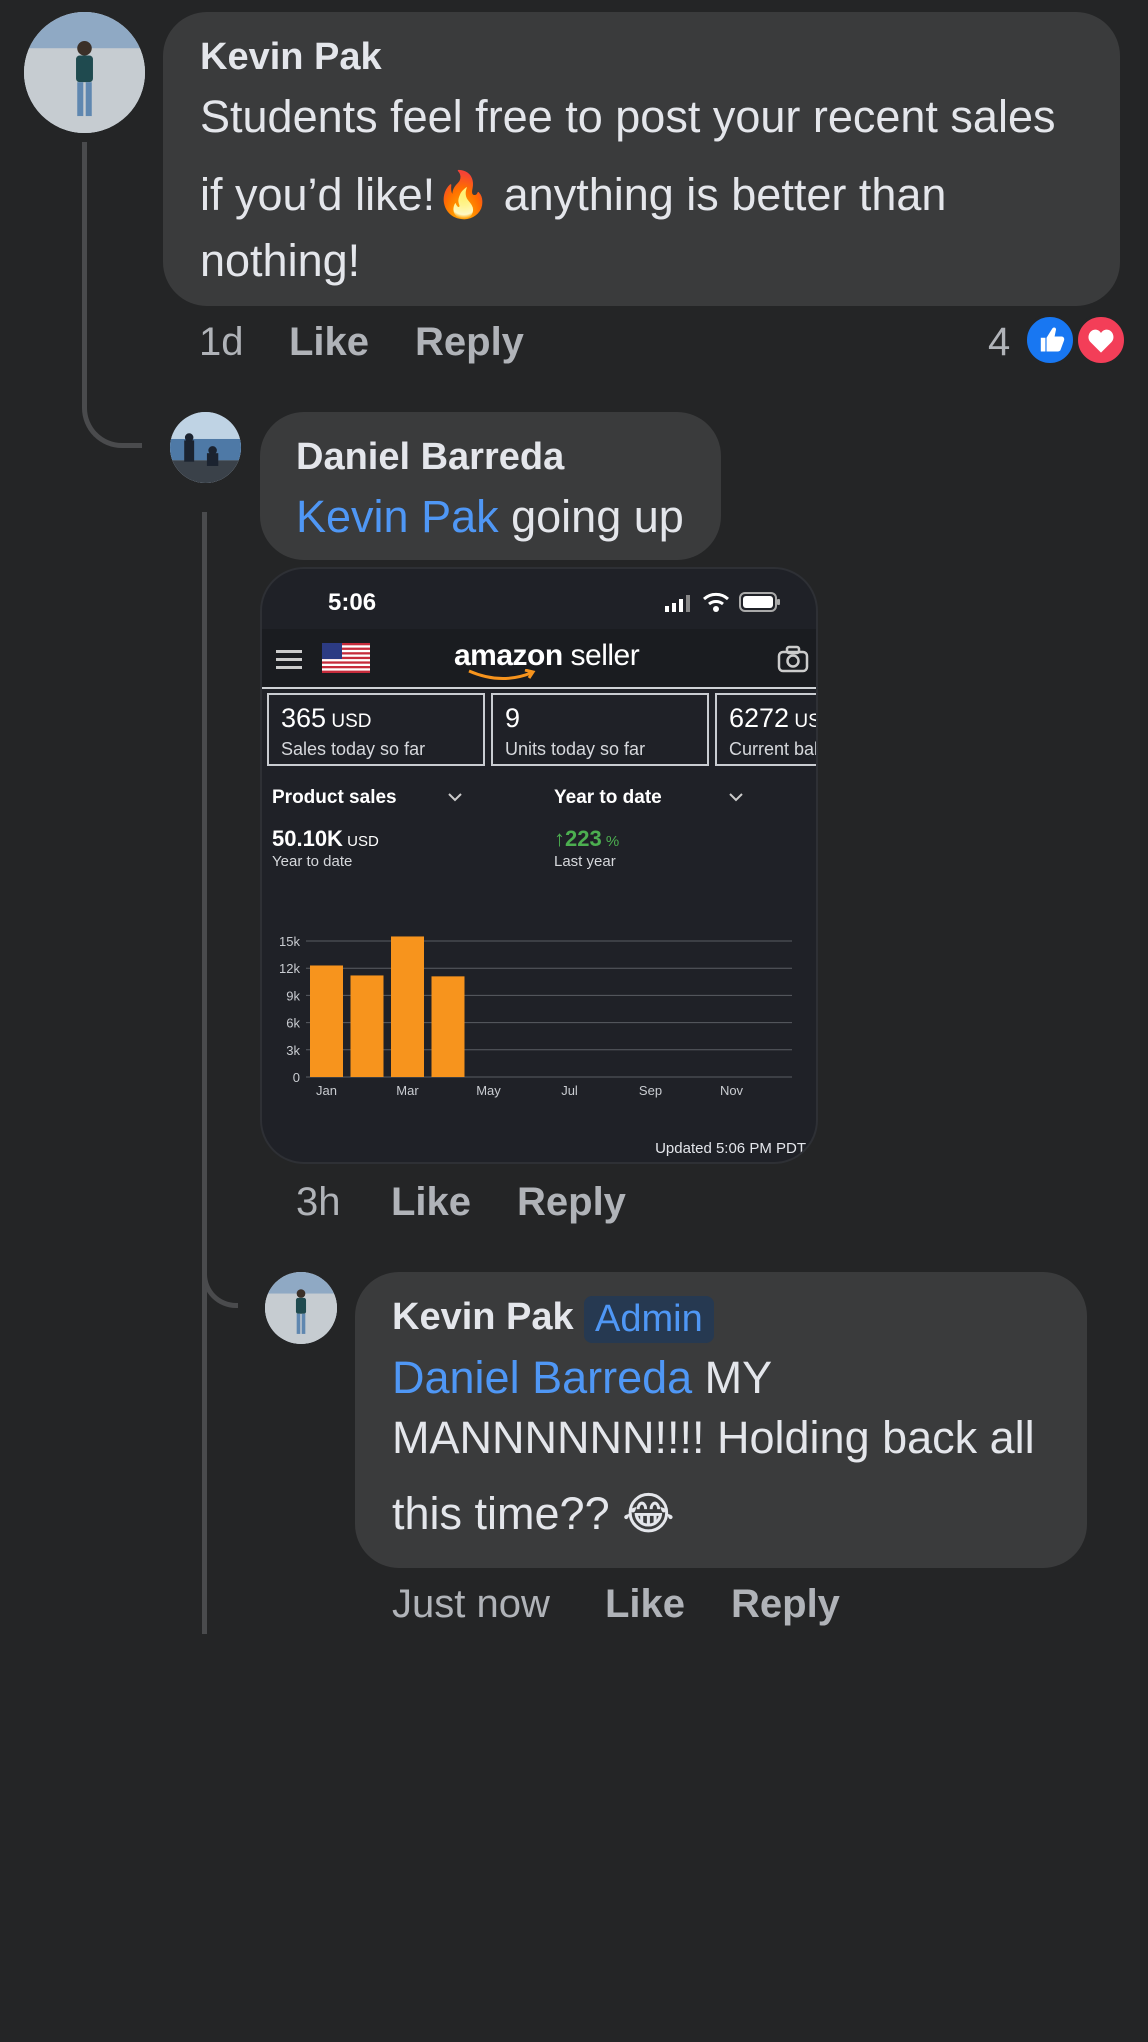 This screenshot has width=1148, height=2042. What do you see at coordinates (290, 659) in the screenshot?
I see `menu-icon` at bounding box center [290, 659].